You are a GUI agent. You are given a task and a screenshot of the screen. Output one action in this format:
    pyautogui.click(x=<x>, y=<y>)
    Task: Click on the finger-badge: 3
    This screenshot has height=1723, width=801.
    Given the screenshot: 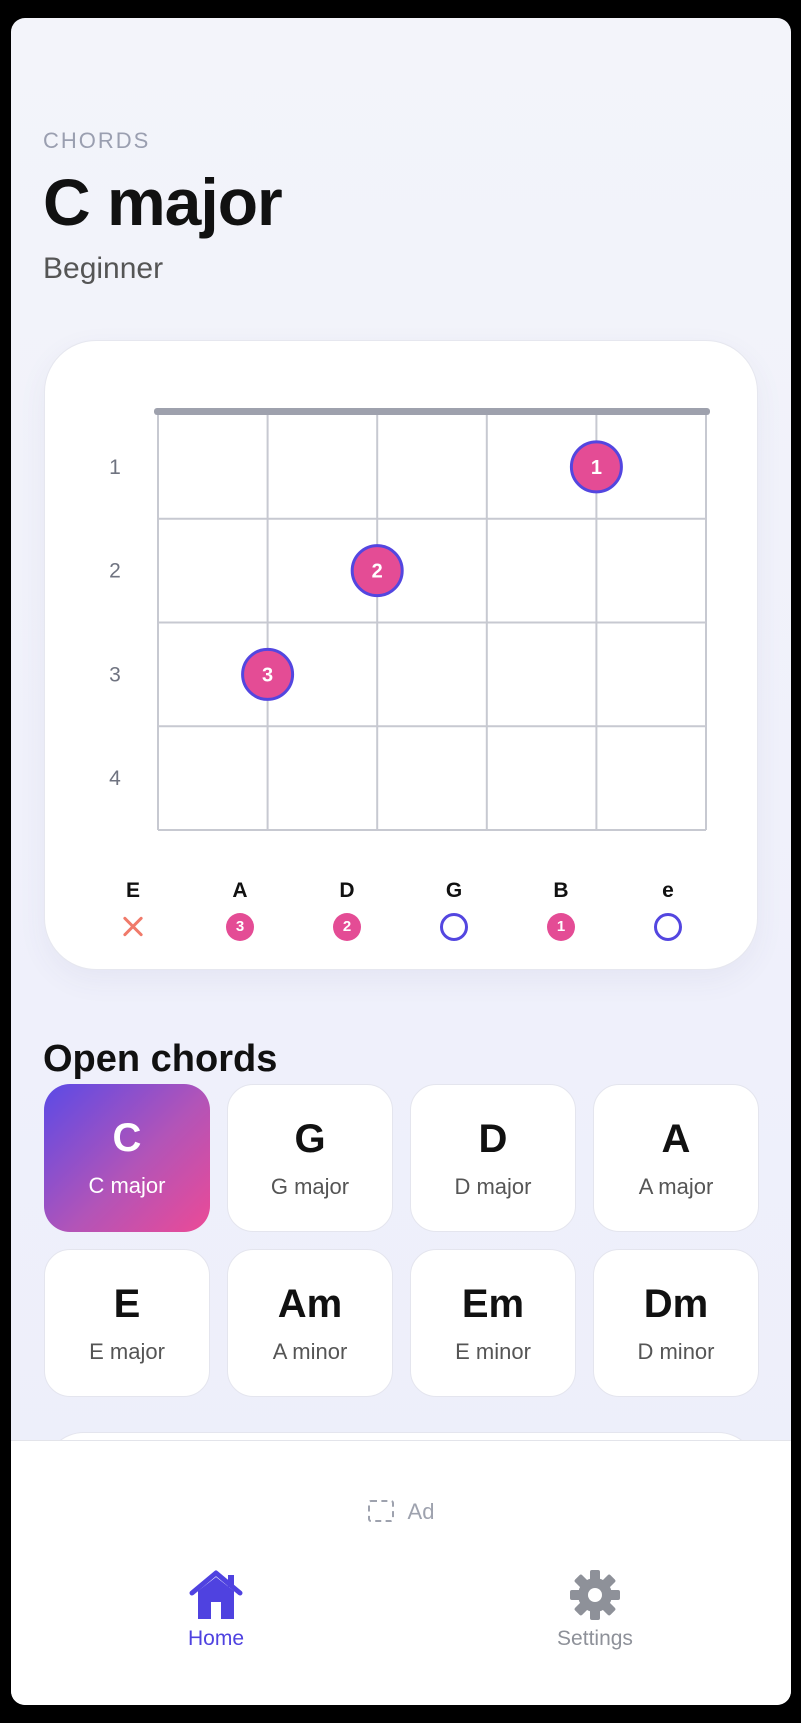 What is the action you would take?
    pyautogui.click(x=240, y=927)
    